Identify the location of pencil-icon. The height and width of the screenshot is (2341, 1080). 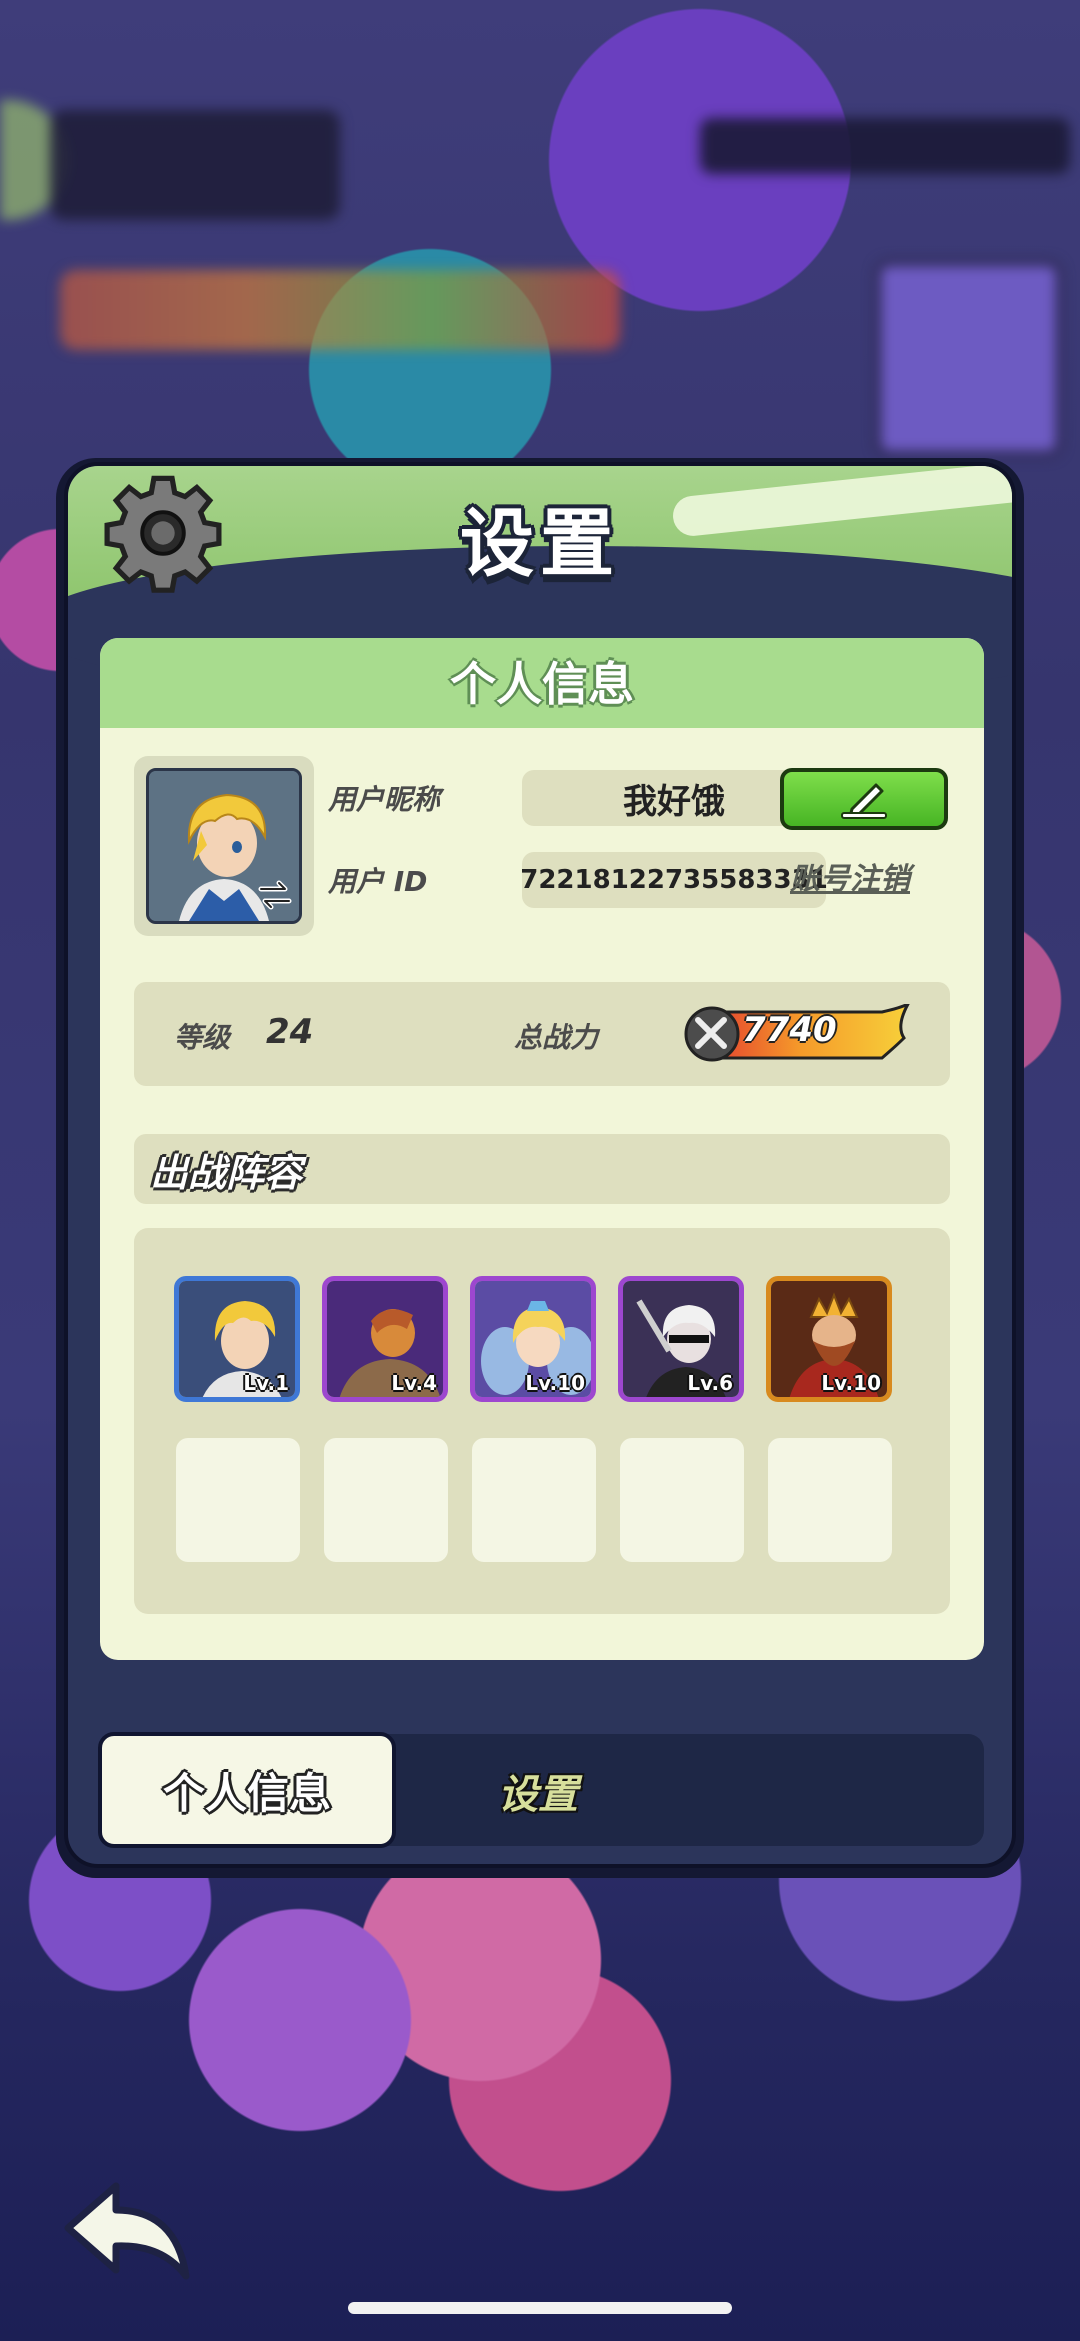
(864, 801).